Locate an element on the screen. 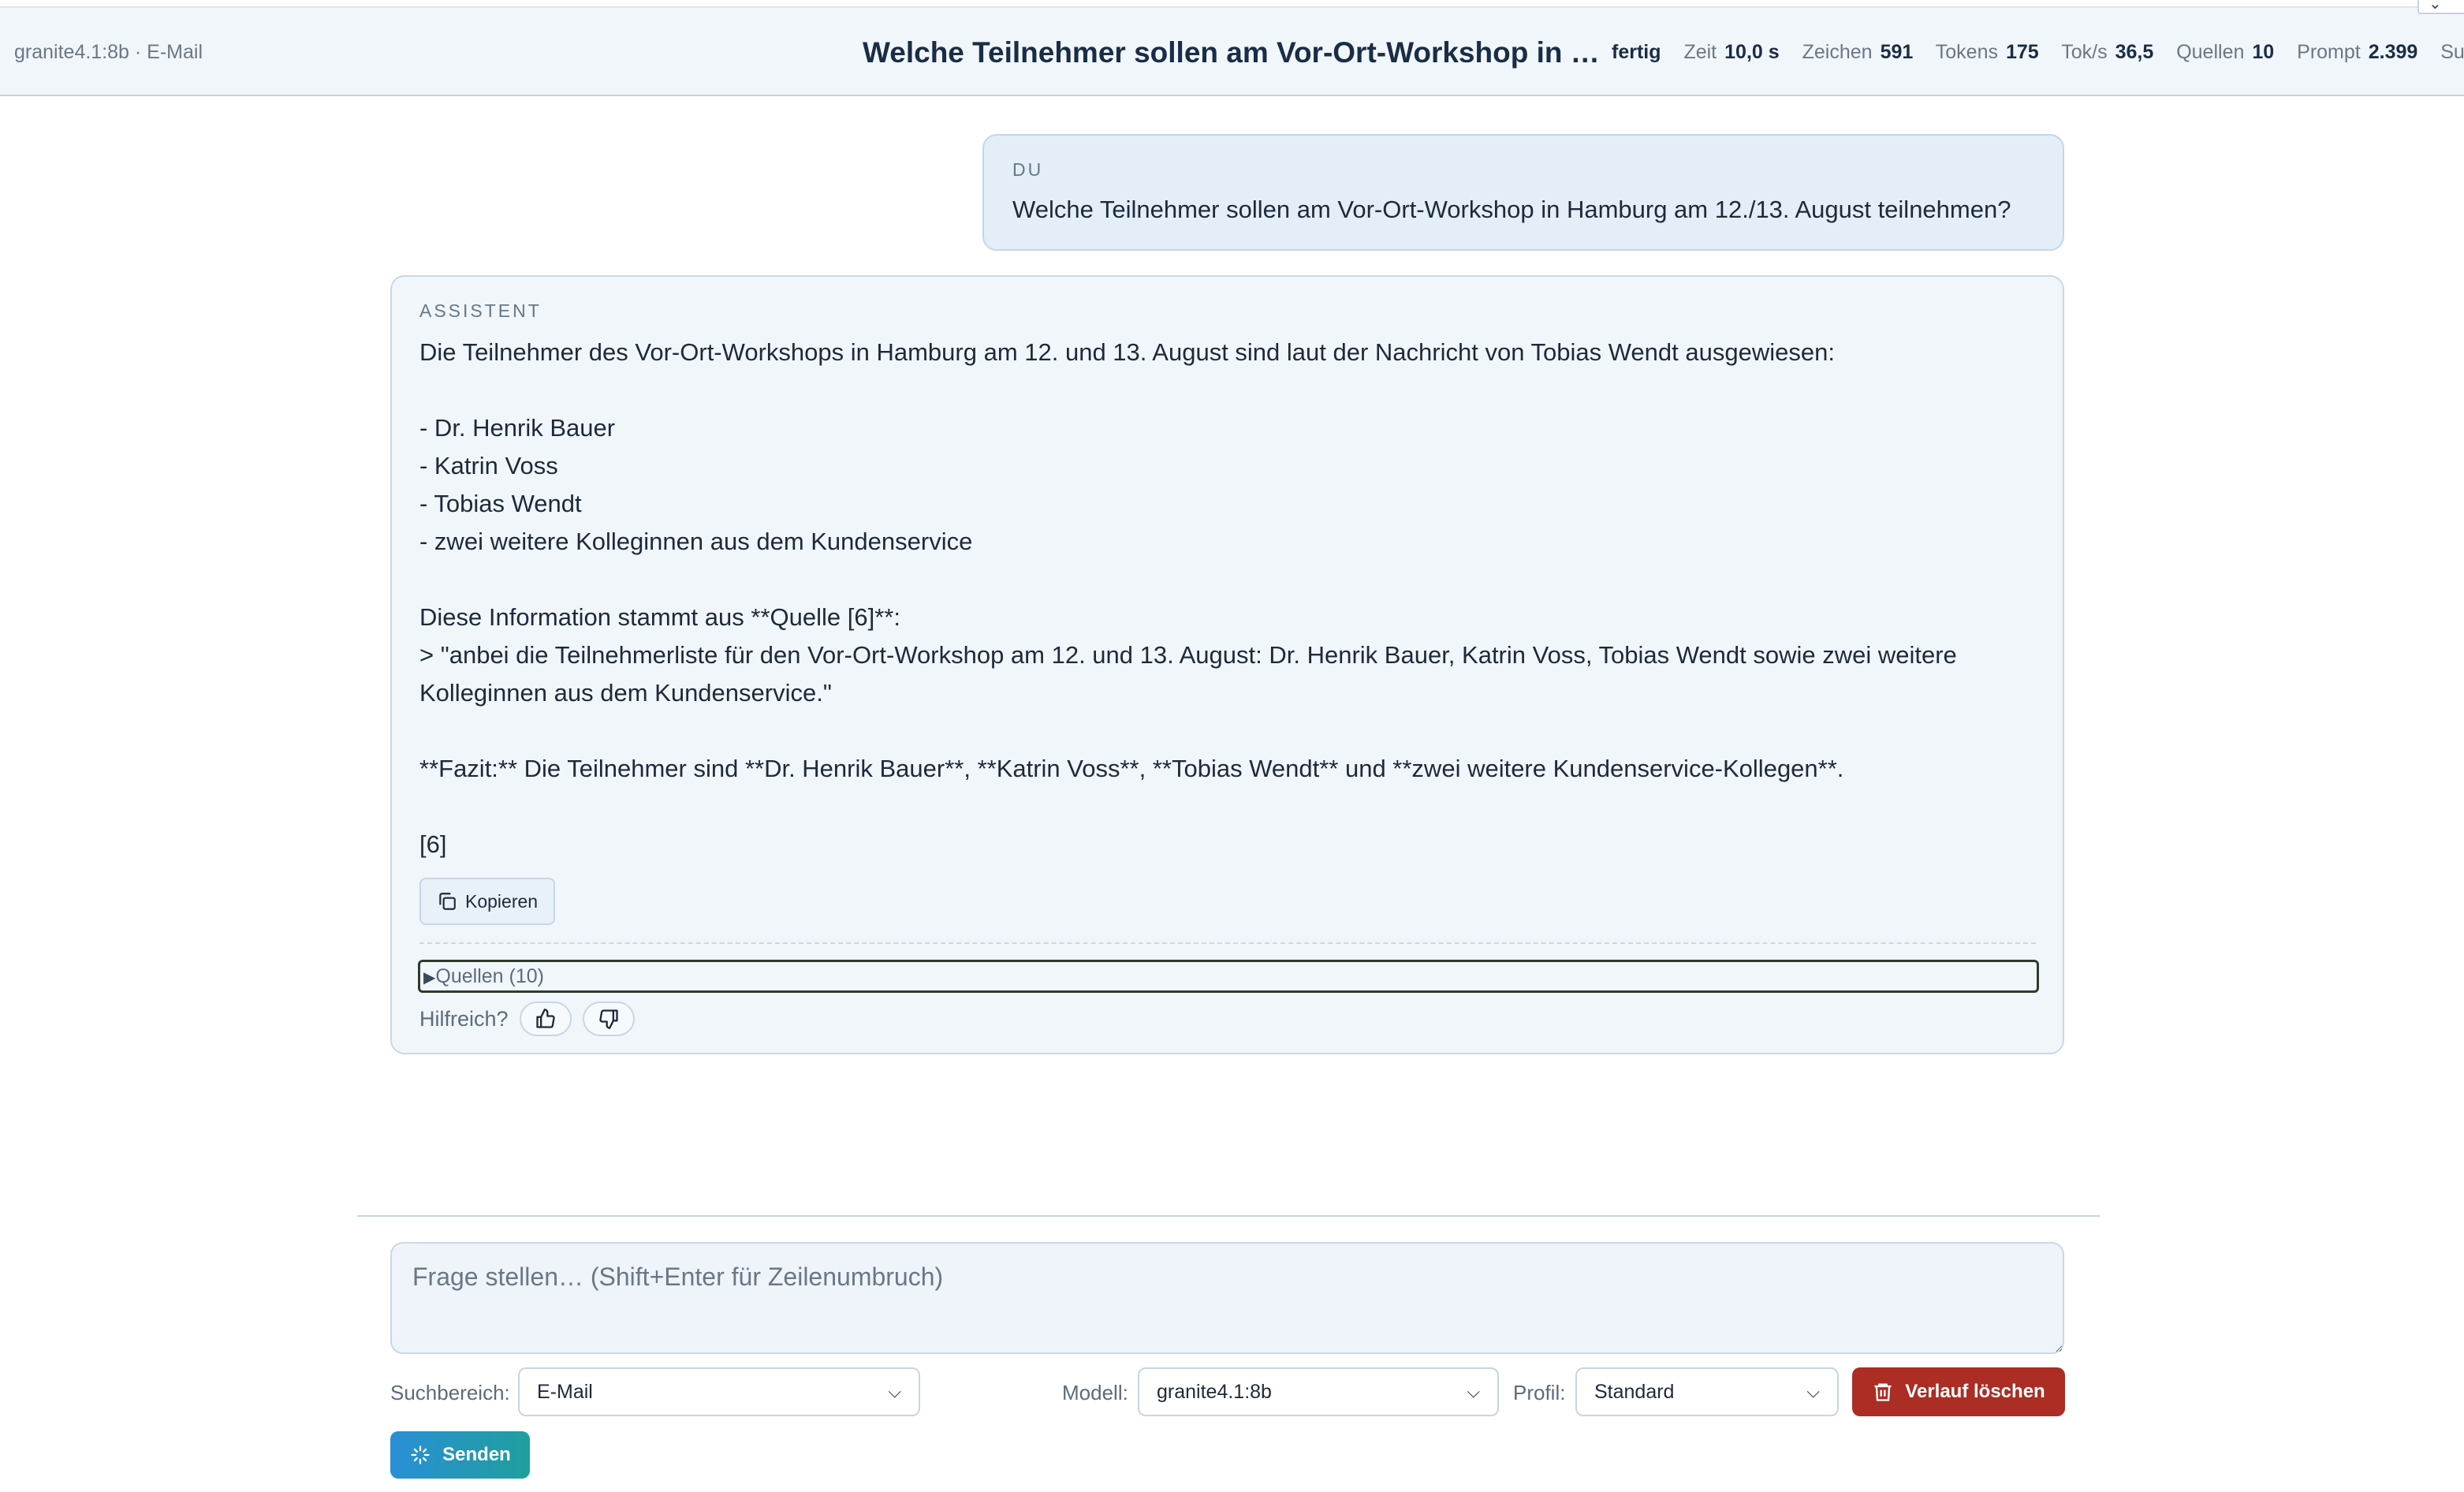 This screenshot has width=2464, height=1492. trash-icon is located at coordinates (1883, 1392).